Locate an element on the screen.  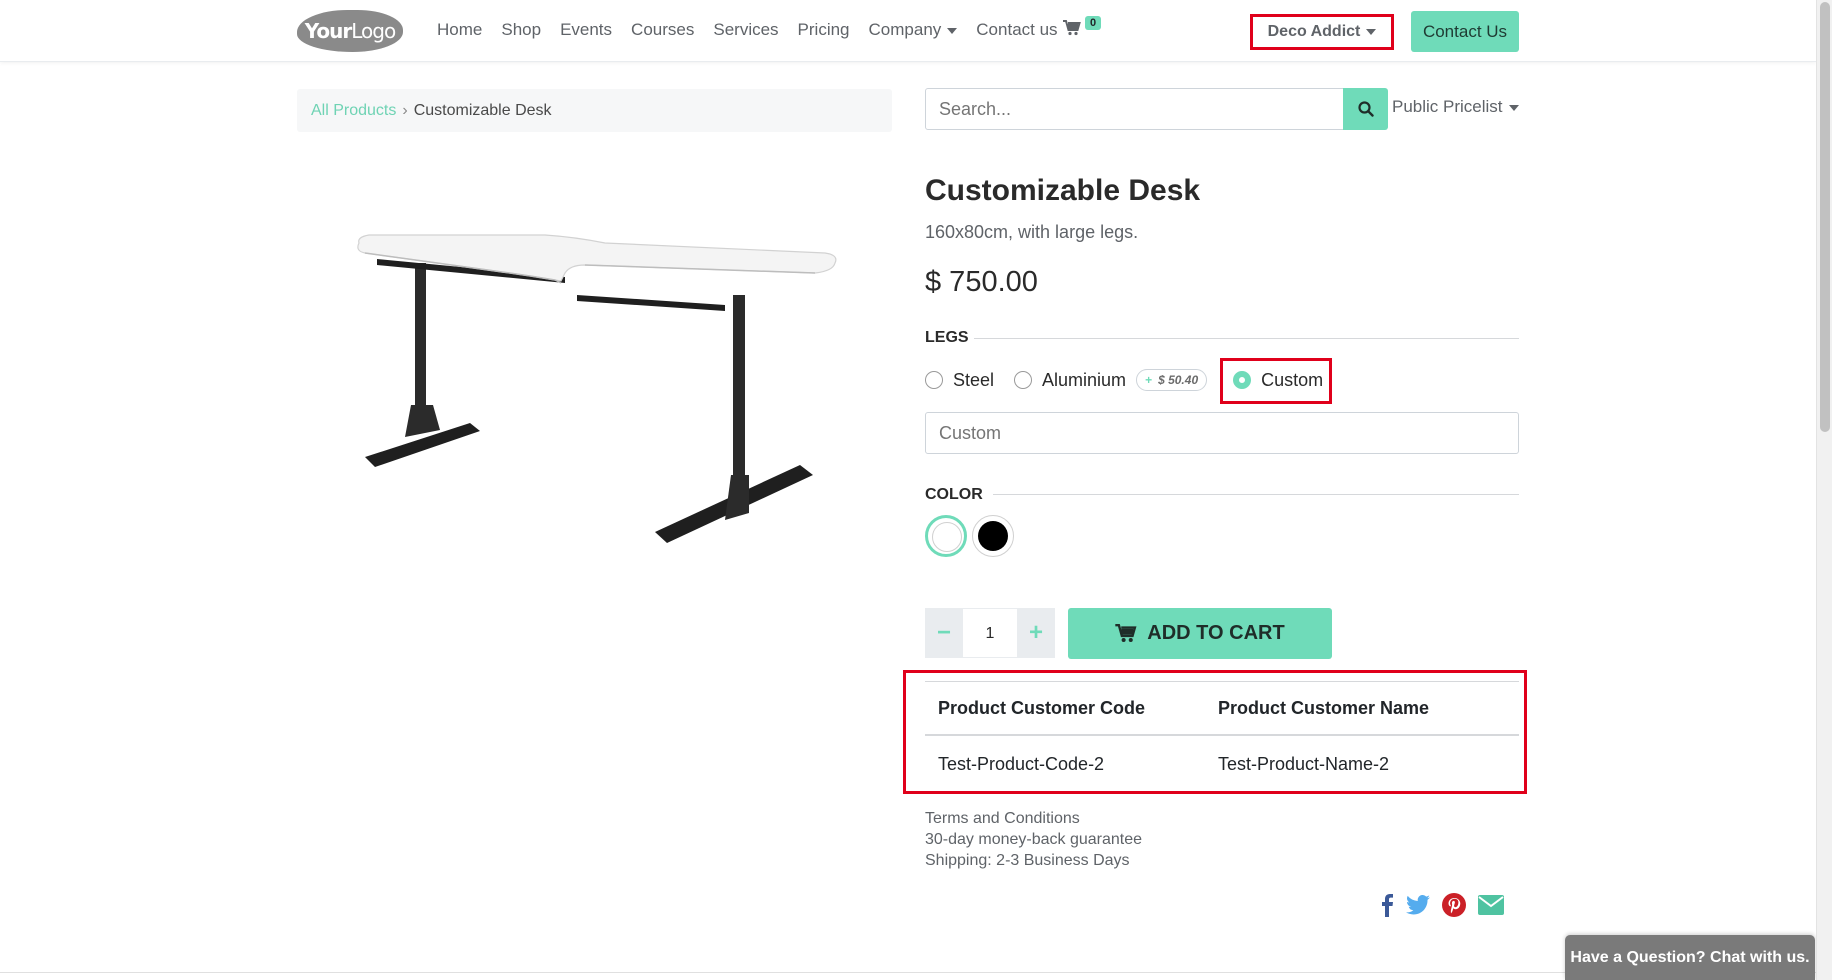
custom-option-highlight is located at coordinates (1276, 381).